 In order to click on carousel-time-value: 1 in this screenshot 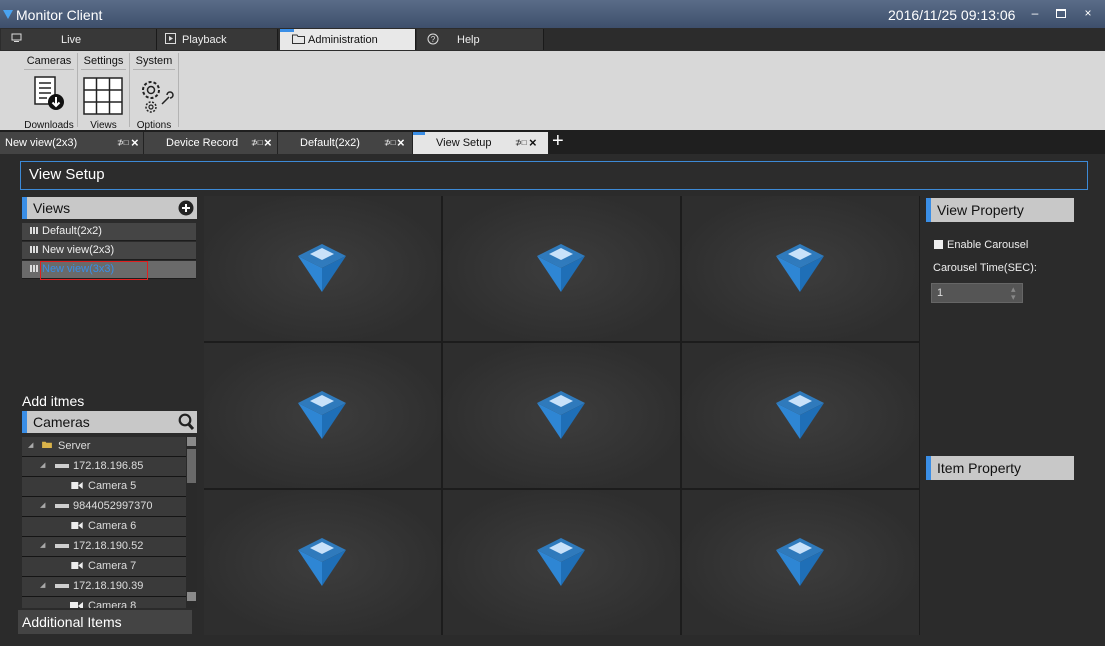, I will do `click(940, 293)`.